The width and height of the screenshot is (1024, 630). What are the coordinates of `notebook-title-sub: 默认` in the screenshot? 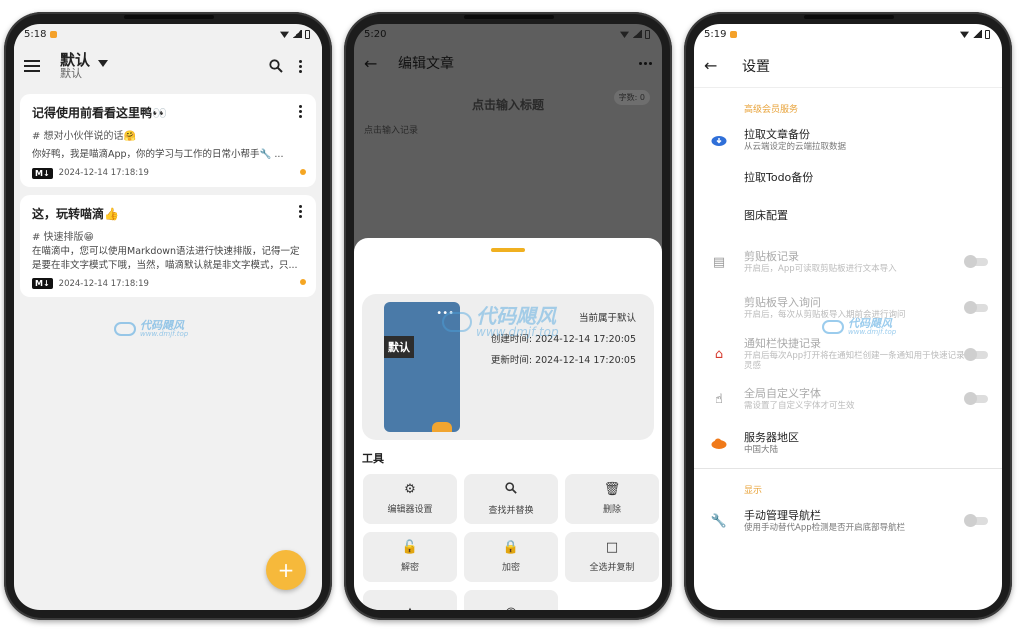 It's located at (71, 74).